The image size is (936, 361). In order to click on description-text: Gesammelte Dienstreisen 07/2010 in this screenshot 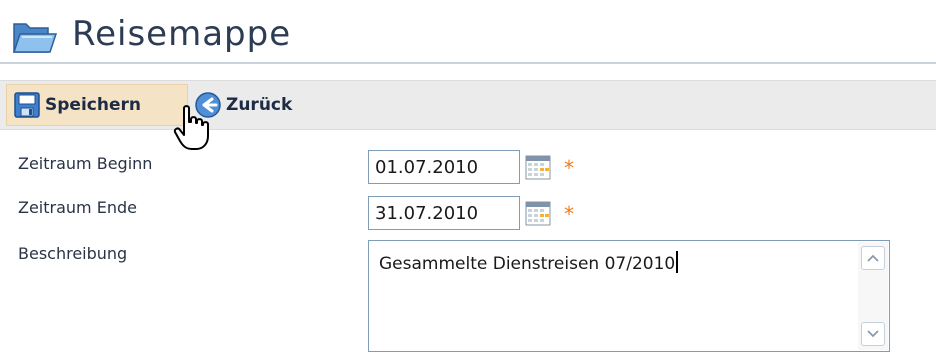, I will do `click(527, 264)`.